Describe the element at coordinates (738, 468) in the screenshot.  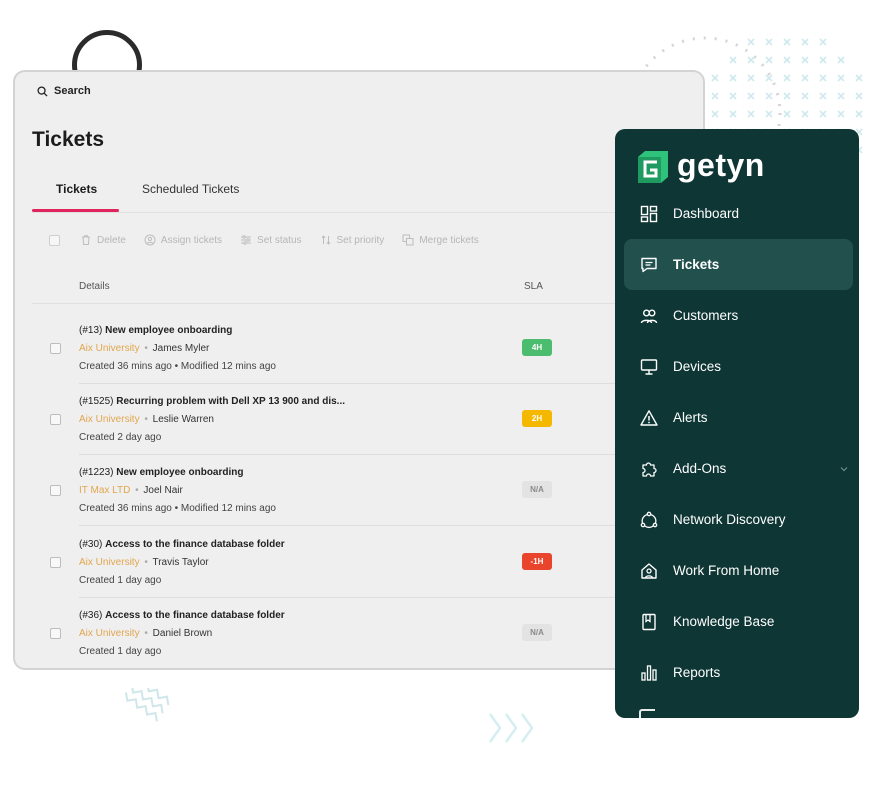
I see `sidebar-item-add-ons: Add-Ons` at that location.